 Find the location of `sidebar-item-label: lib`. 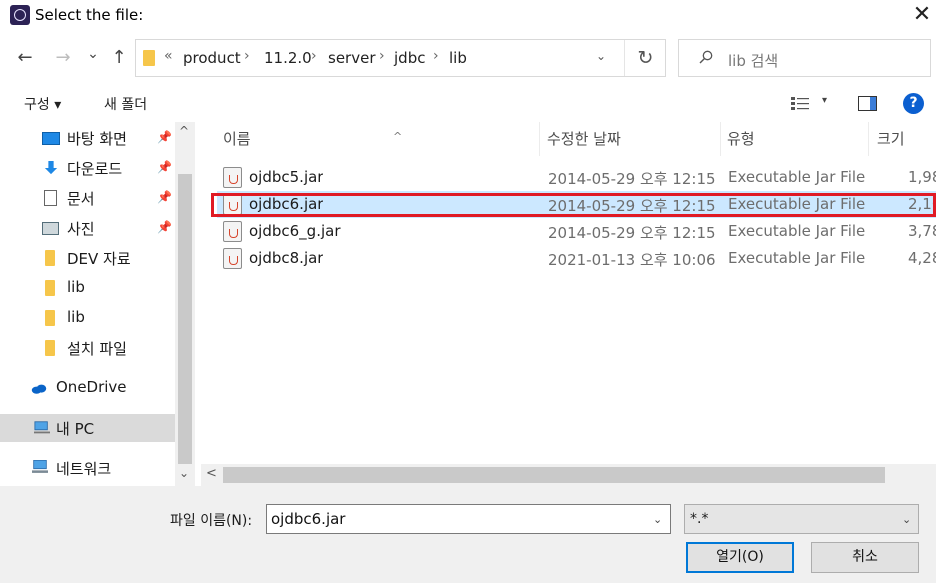

sidebar-item-label: lib is located at coordinates (76, 317).